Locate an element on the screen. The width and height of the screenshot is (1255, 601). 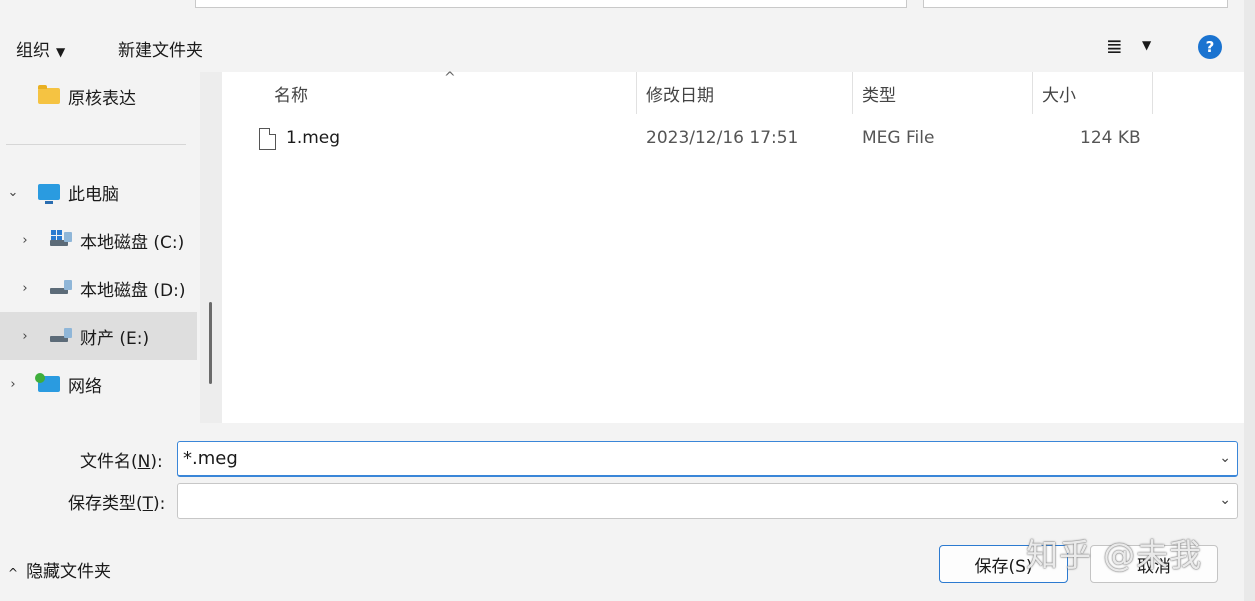
column-header-size: 大小 is located at coordinates (1059, 93).